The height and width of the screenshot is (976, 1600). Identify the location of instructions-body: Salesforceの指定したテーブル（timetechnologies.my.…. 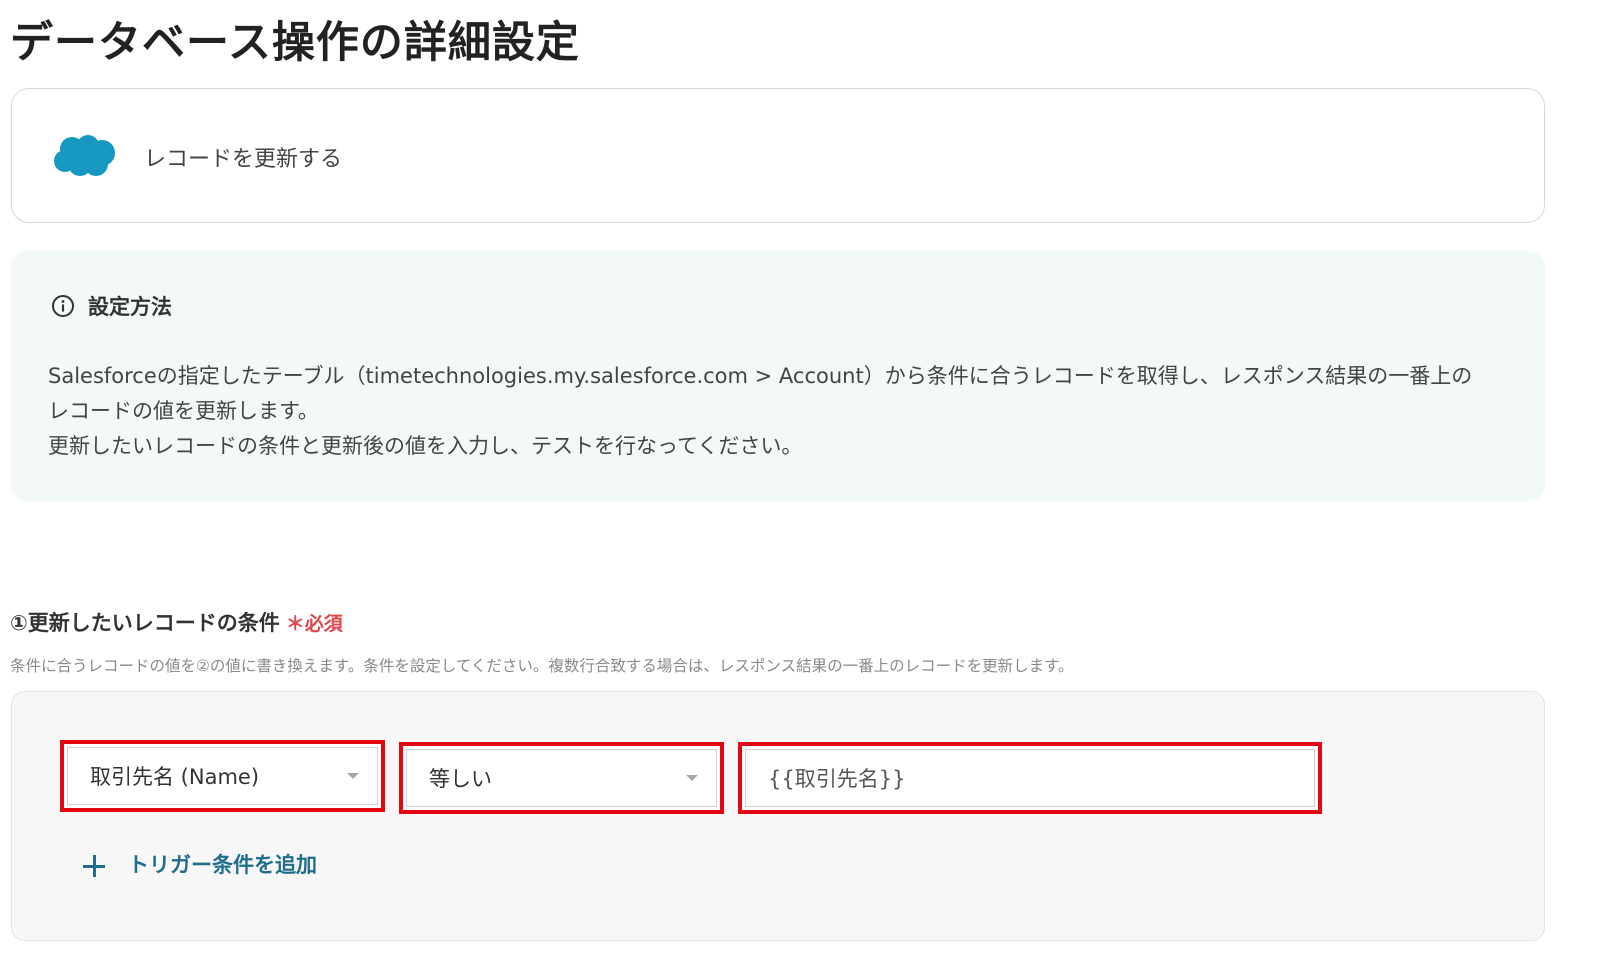
(783, 411).